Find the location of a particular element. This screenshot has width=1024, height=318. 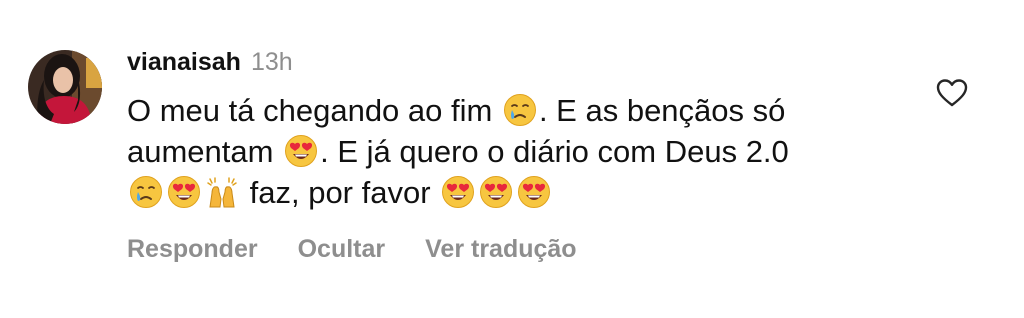

comment-text-fragment: . E as bençãos só is located at coordinates (662, 110).